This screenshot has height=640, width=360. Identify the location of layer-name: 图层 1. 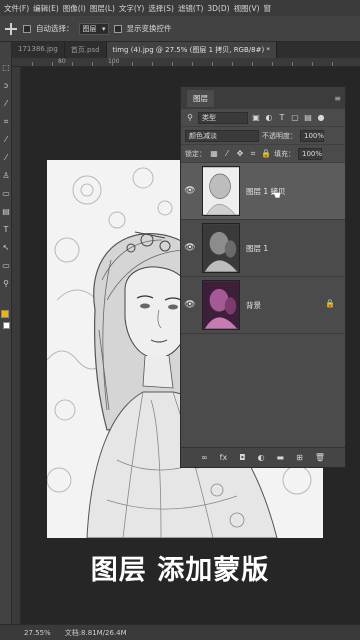
(257, 248).